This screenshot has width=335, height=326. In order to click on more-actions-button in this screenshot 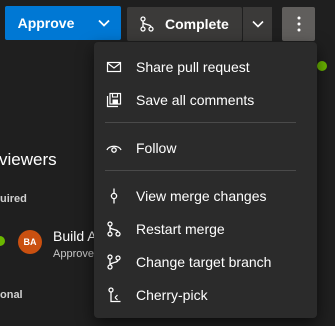, I will do `click(298, 24)`.